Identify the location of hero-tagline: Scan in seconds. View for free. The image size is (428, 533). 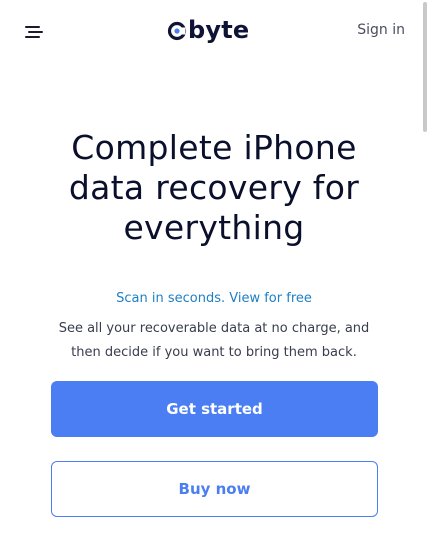
(214, 298).